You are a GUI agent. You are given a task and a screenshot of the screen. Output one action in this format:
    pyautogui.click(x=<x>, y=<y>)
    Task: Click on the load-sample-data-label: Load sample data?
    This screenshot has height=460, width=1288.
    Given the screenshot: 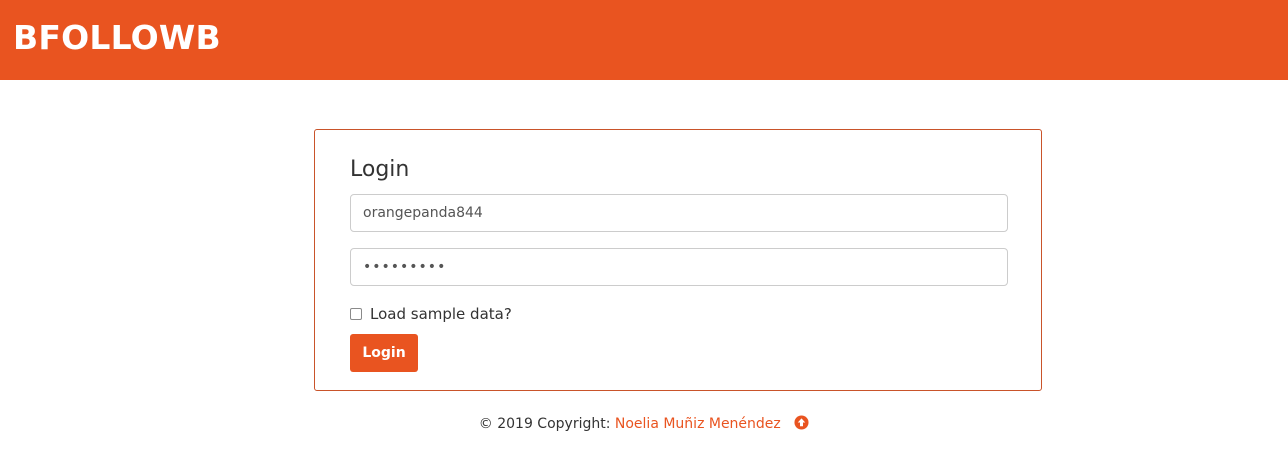 What is the action you would take?
    pyautogui.click(x=441, y=314)
    